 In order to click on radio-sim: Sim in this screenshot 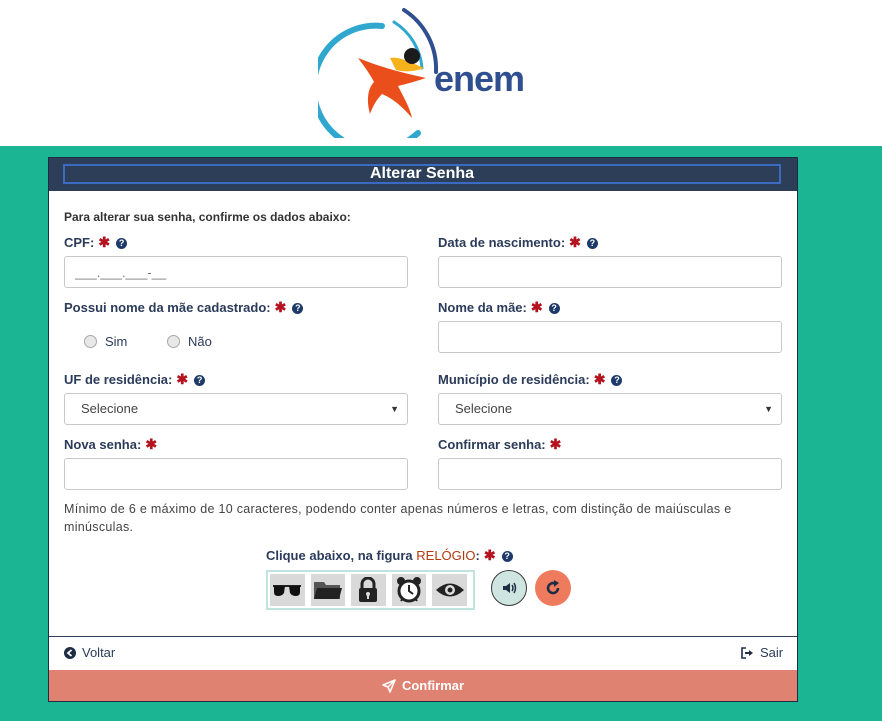, I will do `click(105, 341)`.